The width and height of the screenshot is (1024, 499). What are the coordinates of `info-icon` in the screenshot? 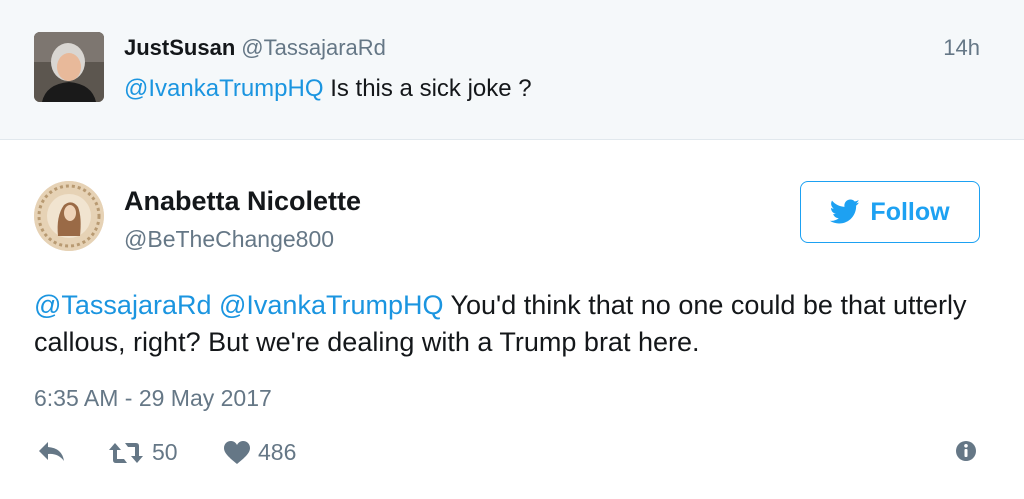 It's located at (966, 451).